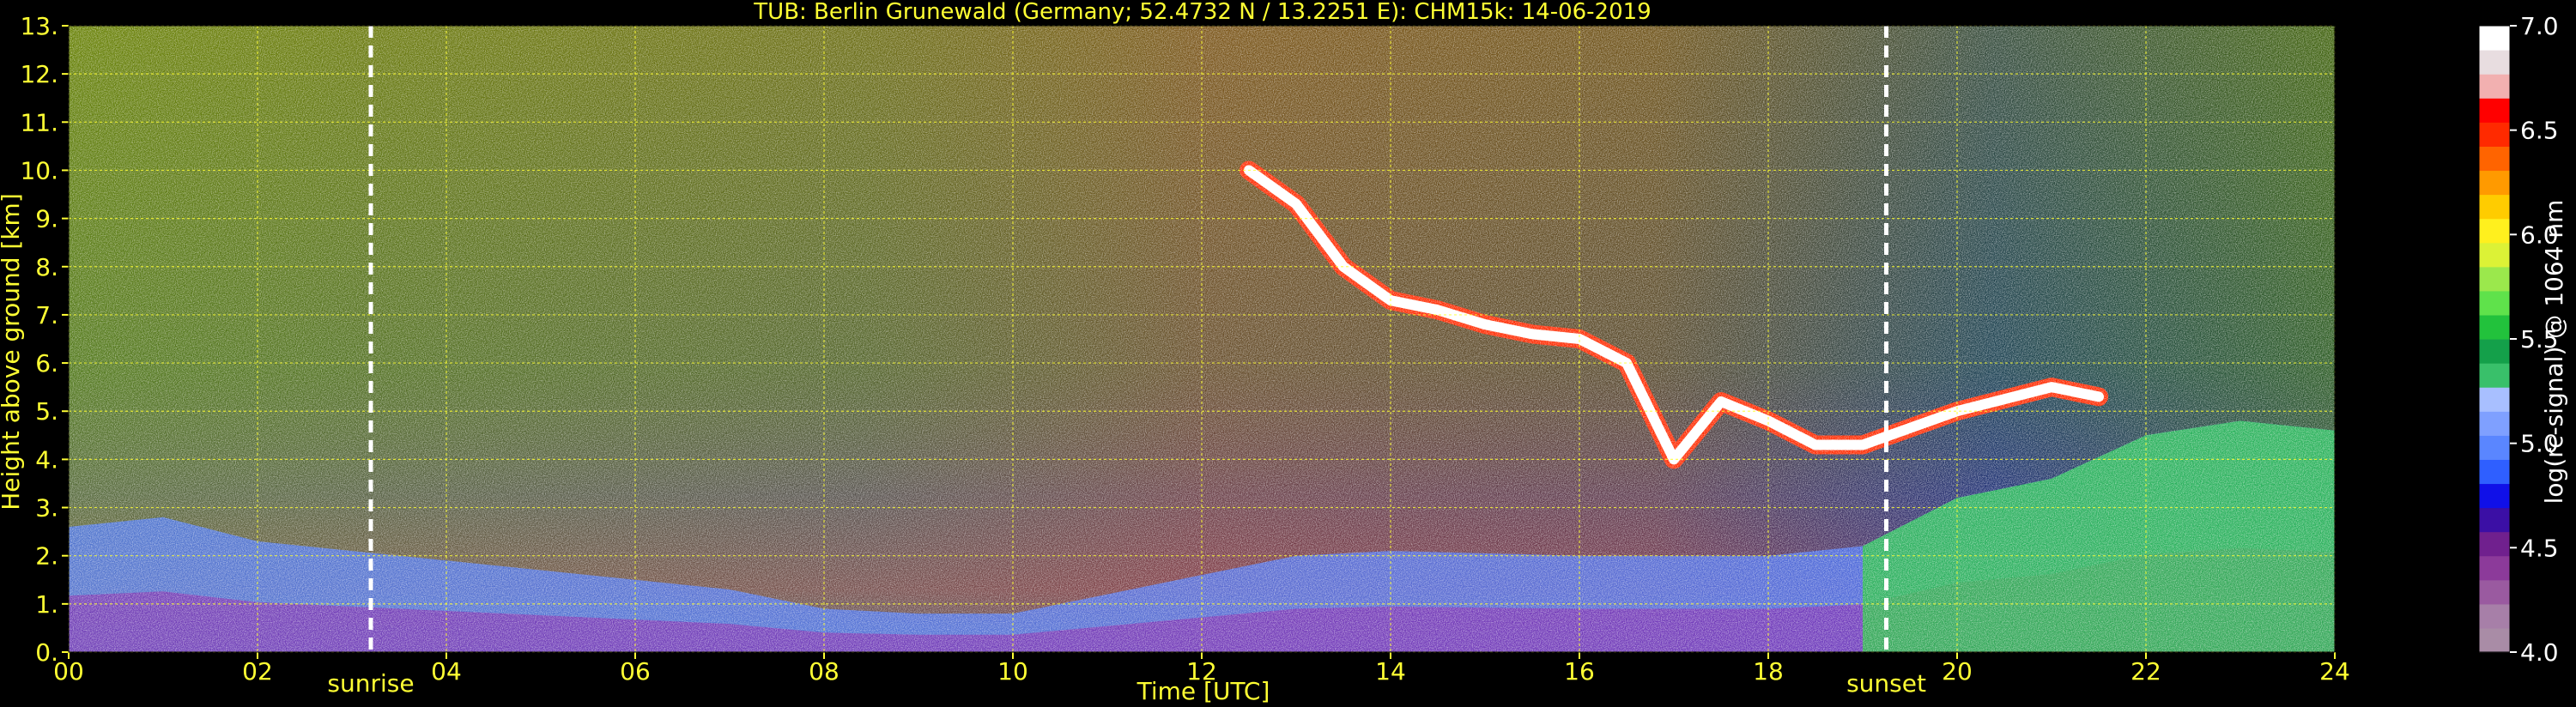 The width and height of the screenshot is (2576, 707). What do you see at coordinates (257, 671) in the screenshot?
I see `x-tick-label: 02` at bounding box center [257, 671].